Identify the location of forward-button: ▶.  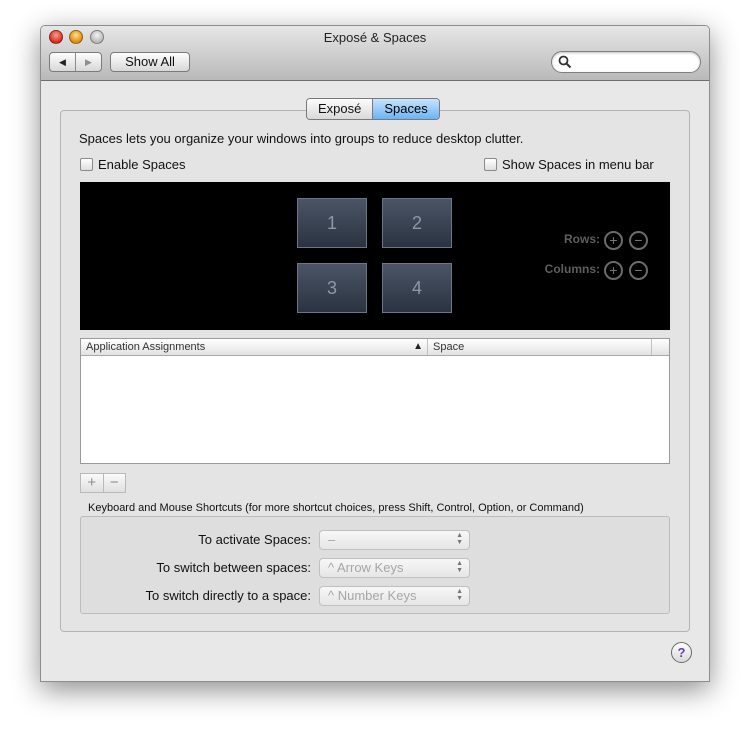
(88, 62).